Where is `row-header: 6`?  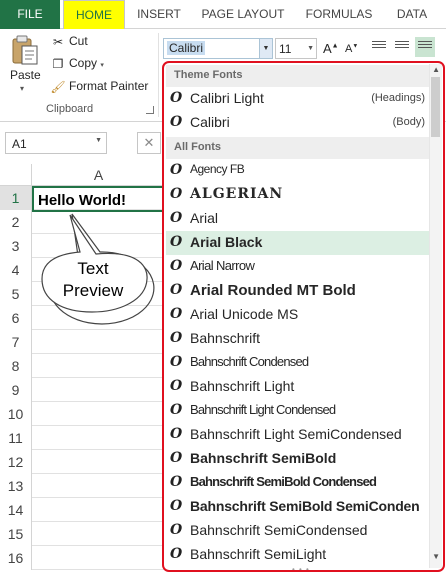 row-header: 6 is located at coordinates (16, 318).